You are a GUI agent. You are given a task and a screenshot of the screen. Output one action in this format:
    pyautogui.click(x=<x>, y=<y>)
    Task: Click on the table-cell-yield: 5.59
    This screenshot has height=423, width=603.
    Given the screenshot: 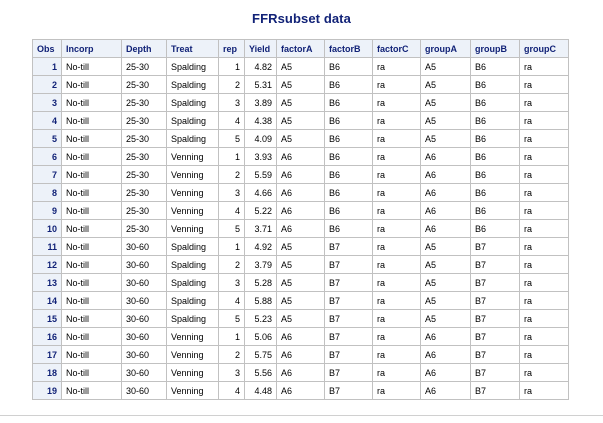 What is the action you would take?
    pyautogui.click(x=260, y=174)
    